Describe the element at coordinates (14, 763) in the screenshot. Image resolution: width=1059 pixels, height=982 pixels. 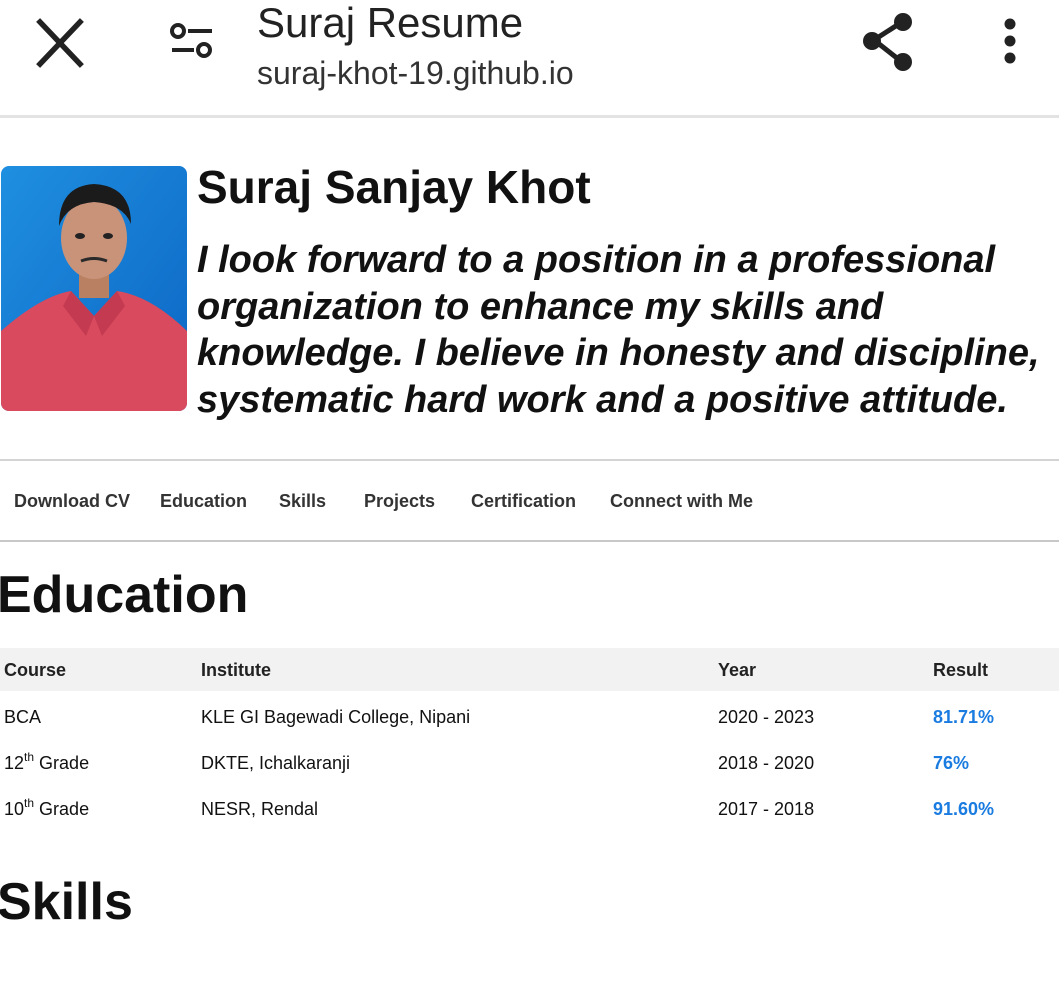
I see `course-number: 12` at that location.